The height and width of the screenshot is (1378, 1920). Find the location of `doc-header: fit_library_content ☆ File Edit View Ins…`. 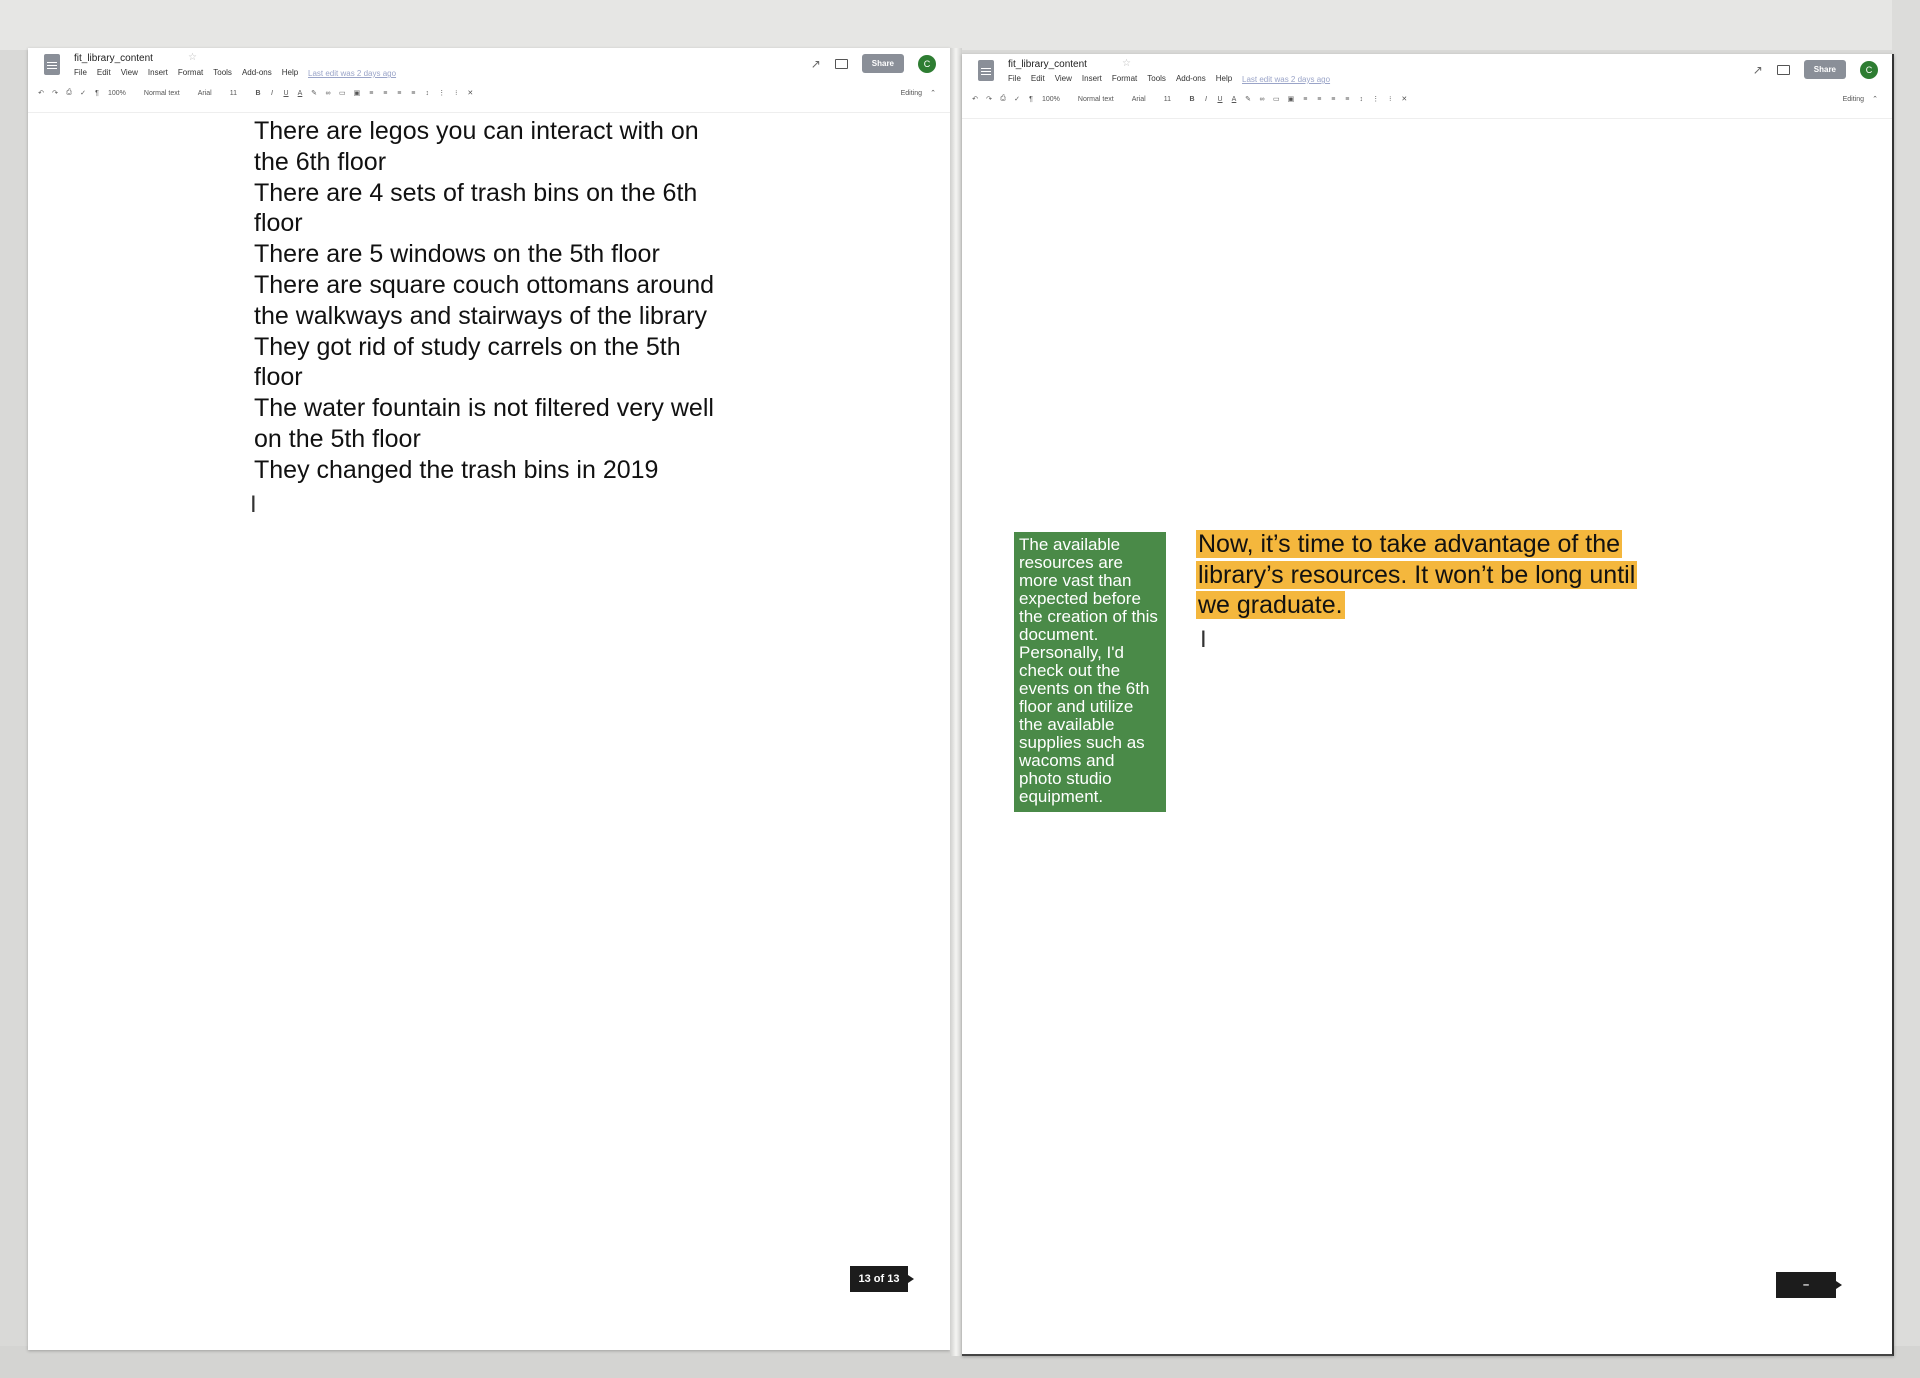

doc-header: fit_library_content ☆ File Edit View Ins… is located at coordinates (489, 83).